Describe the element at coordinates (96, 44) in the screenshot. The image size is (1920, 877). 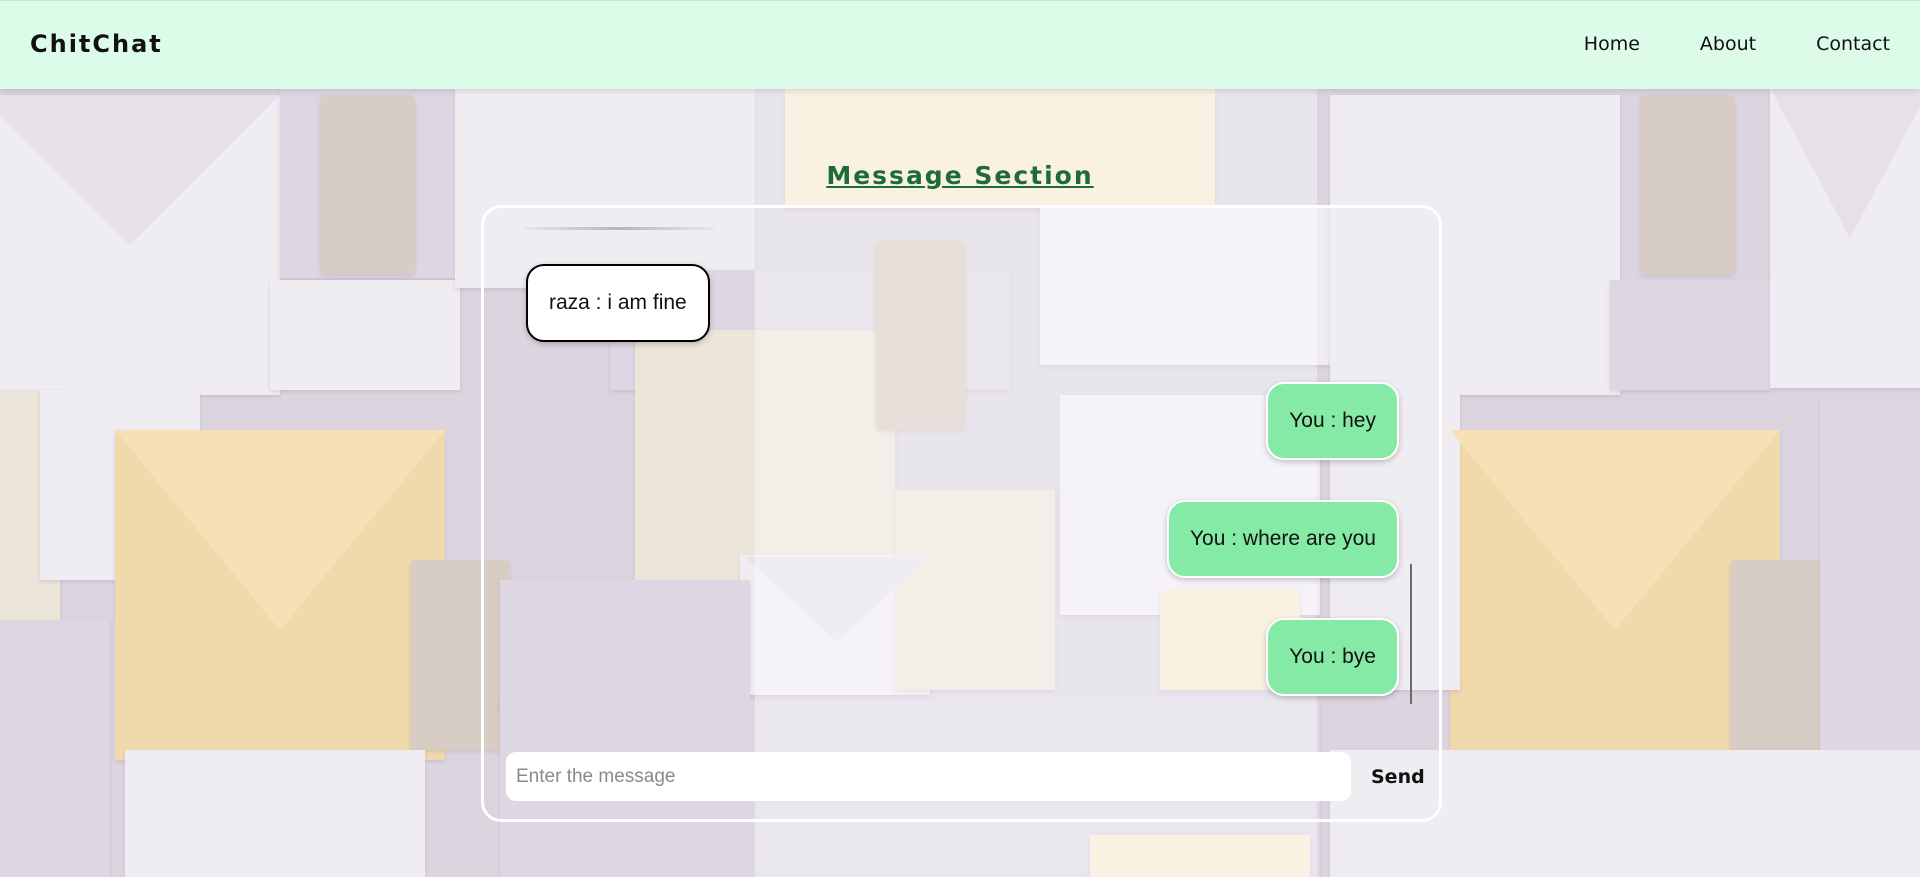
I see `brand-logo: ChitChat` at that location.